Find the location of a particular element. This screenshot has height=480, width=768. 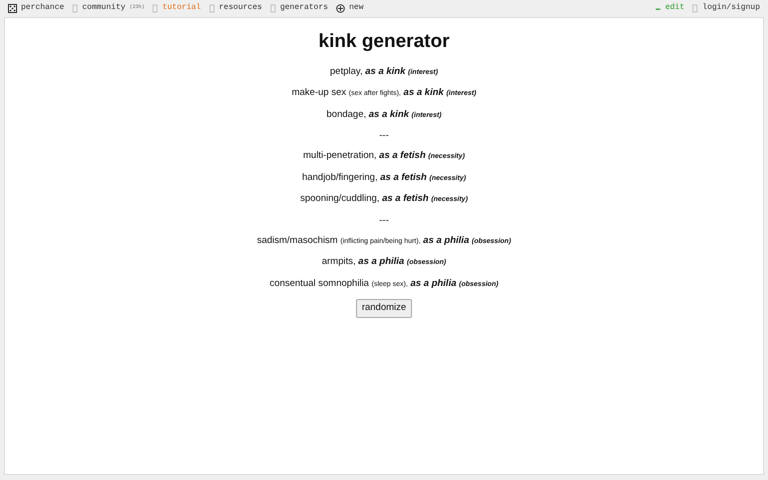

page-title: kink generator is located at coordinates (384, 42).